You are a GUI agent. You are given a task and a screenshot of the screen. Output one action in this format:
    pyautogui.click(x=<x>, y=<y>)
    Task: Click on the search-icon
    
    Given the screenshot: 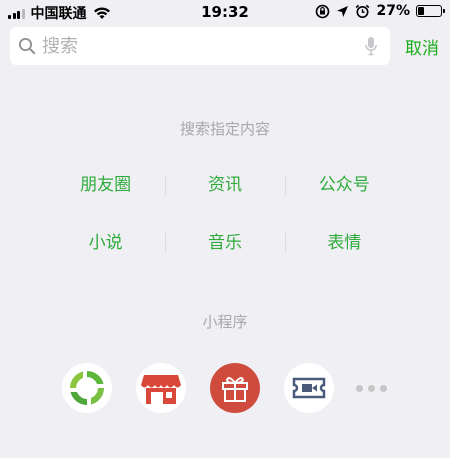 What is the action you would take?
    pyautogui.click(x=27, y=46)
    